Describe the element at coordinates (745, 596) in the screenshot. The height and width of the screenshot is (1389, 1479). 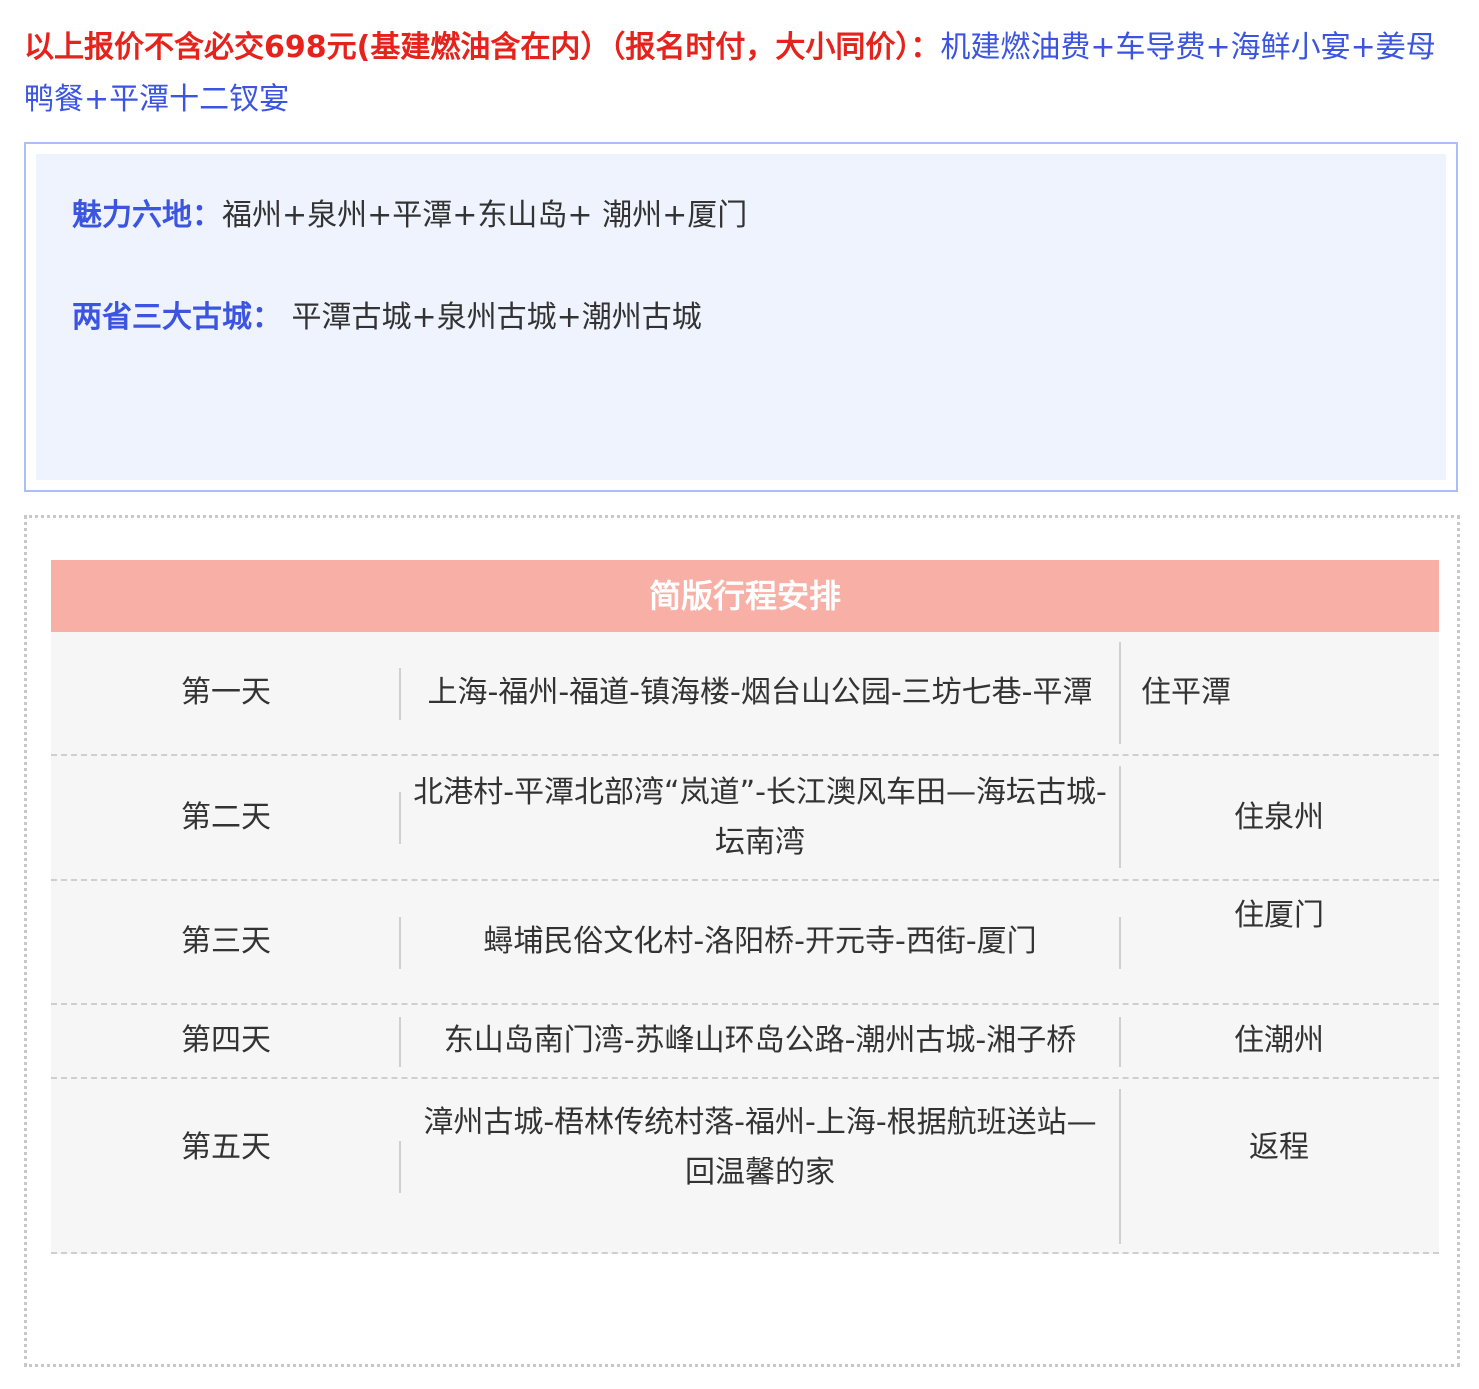
I see `schedule-title: 简版行程安排` at that location.